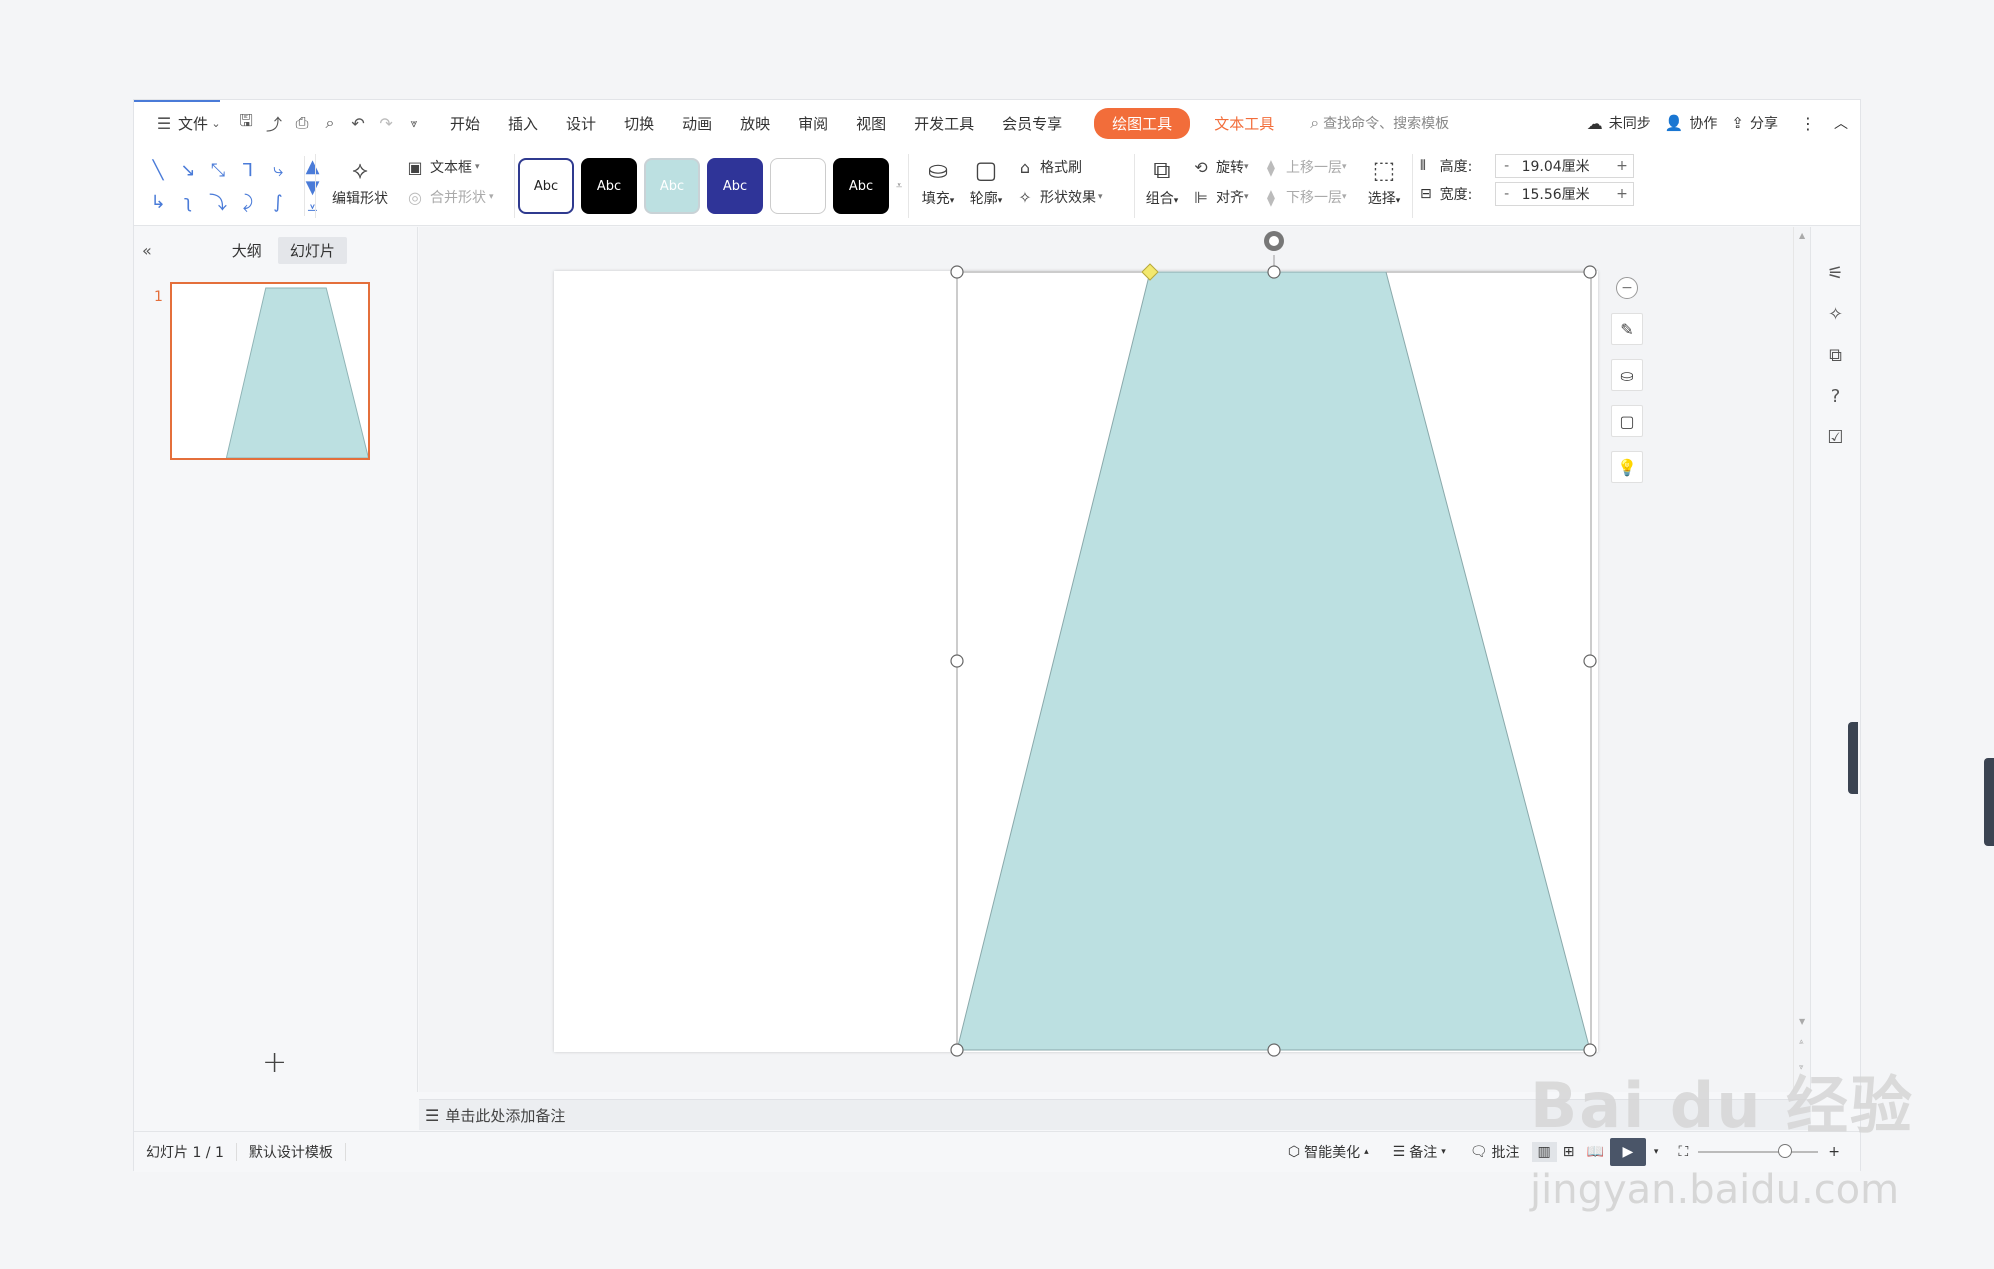 The height and width of the screenshot is (1269, 1994). Describe the element at coordinates (1384, 186) in the screenshot. I see `select-button: ⬚ 选择▾` at that location.